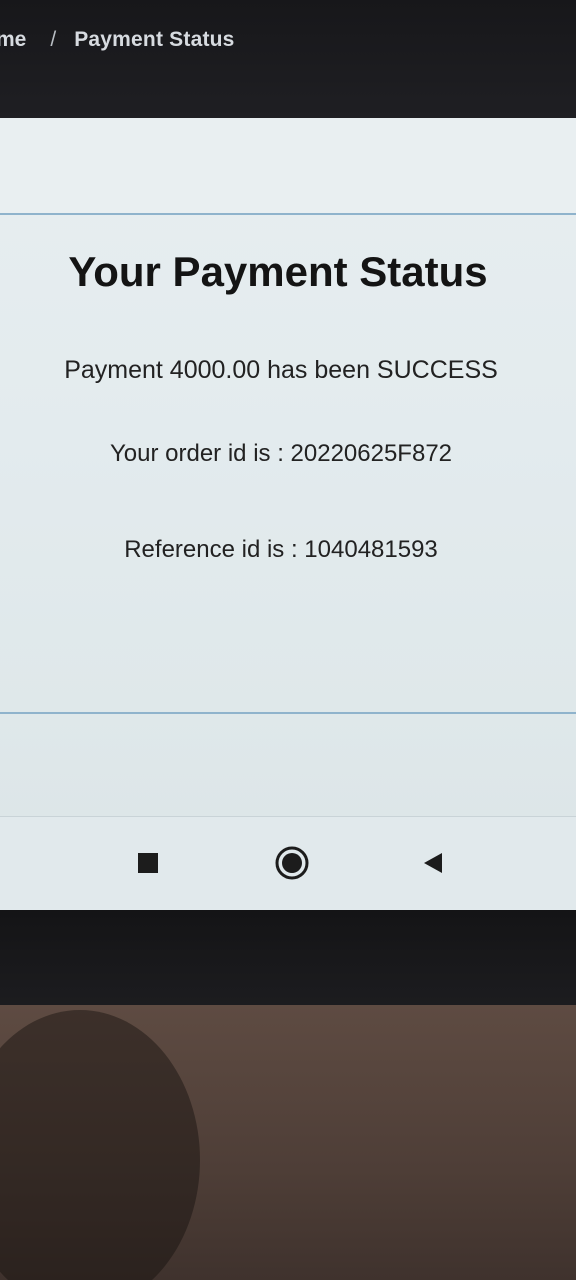 The height and width of the screenshot is (1280, 576). What do you see at coordinates (278, 271) in the screenshot?
I see `page-title: Your Payment Status` at bounding box center [278, 271].